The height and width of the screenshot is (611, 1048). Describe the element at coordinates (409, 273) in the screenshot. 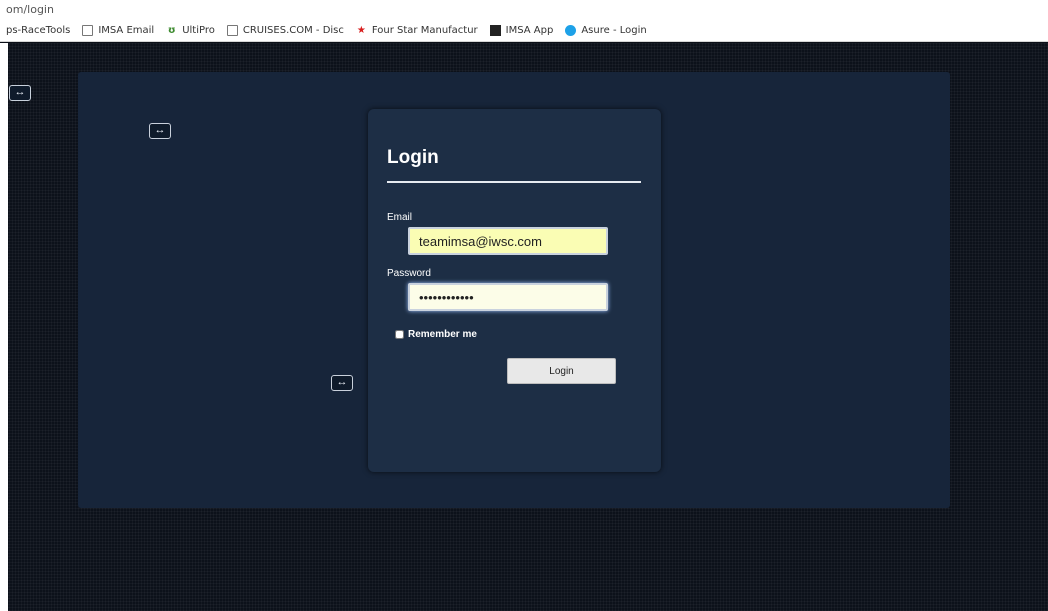

I see `password-label: Password` at that location.